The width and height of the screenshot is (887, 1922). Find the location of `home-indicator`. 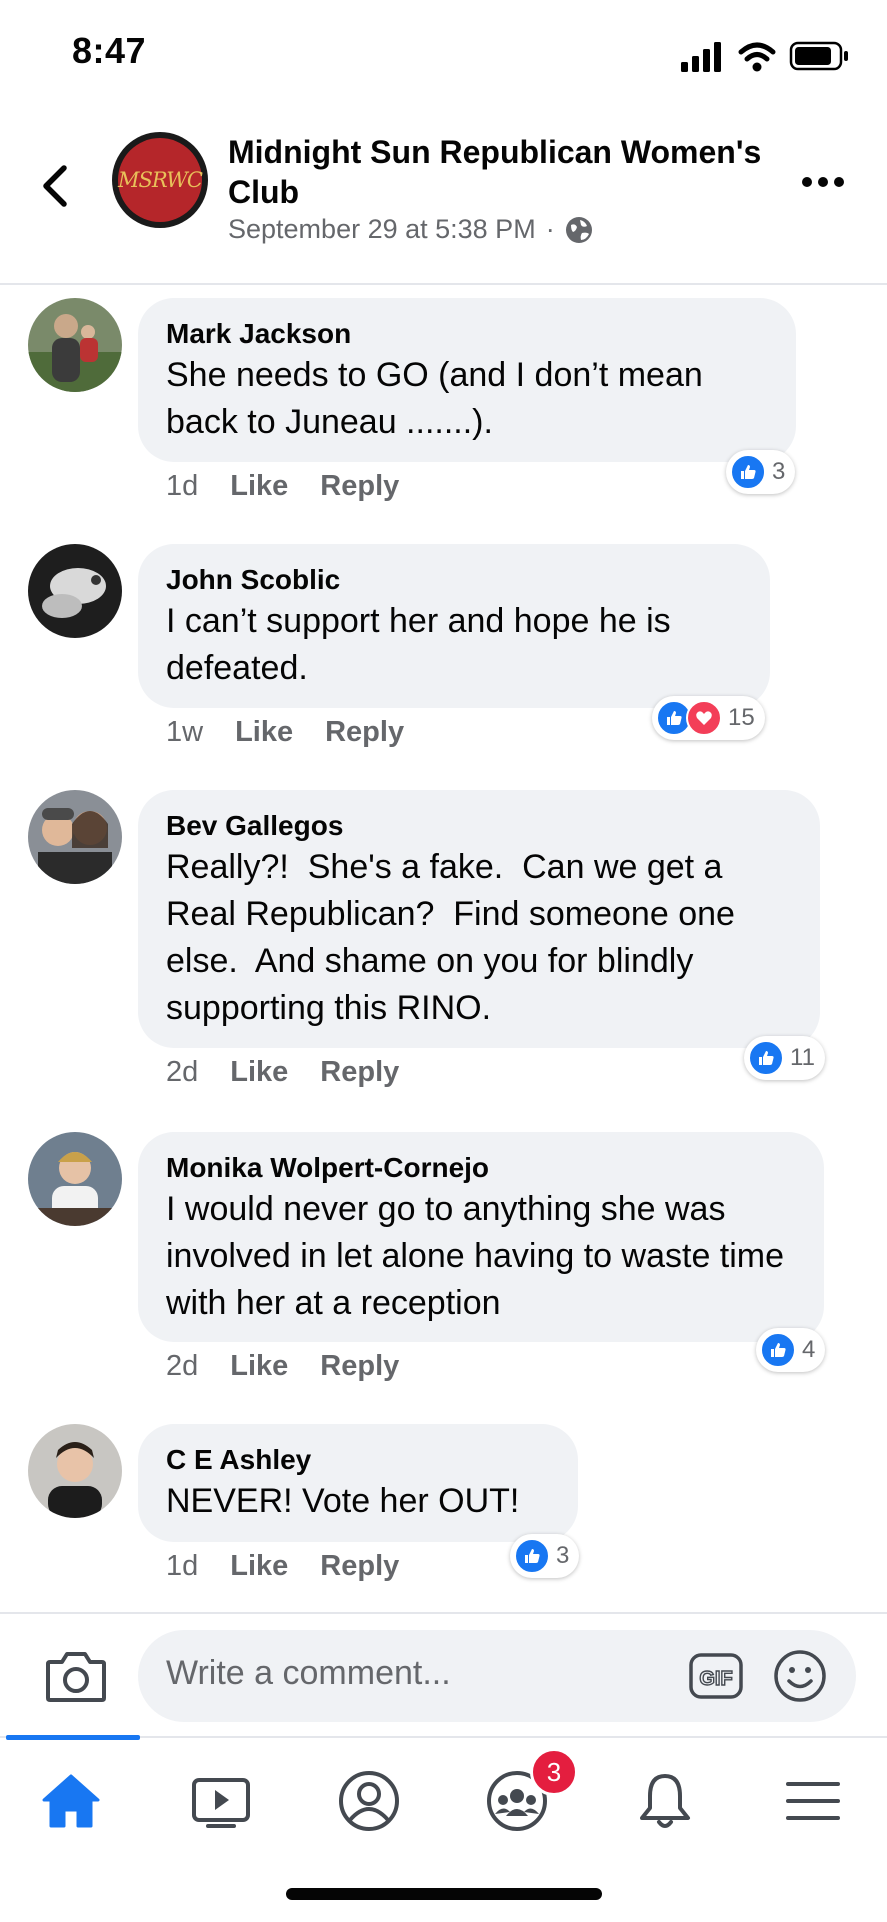

home-indicator is located at coordinates (444, 1894).